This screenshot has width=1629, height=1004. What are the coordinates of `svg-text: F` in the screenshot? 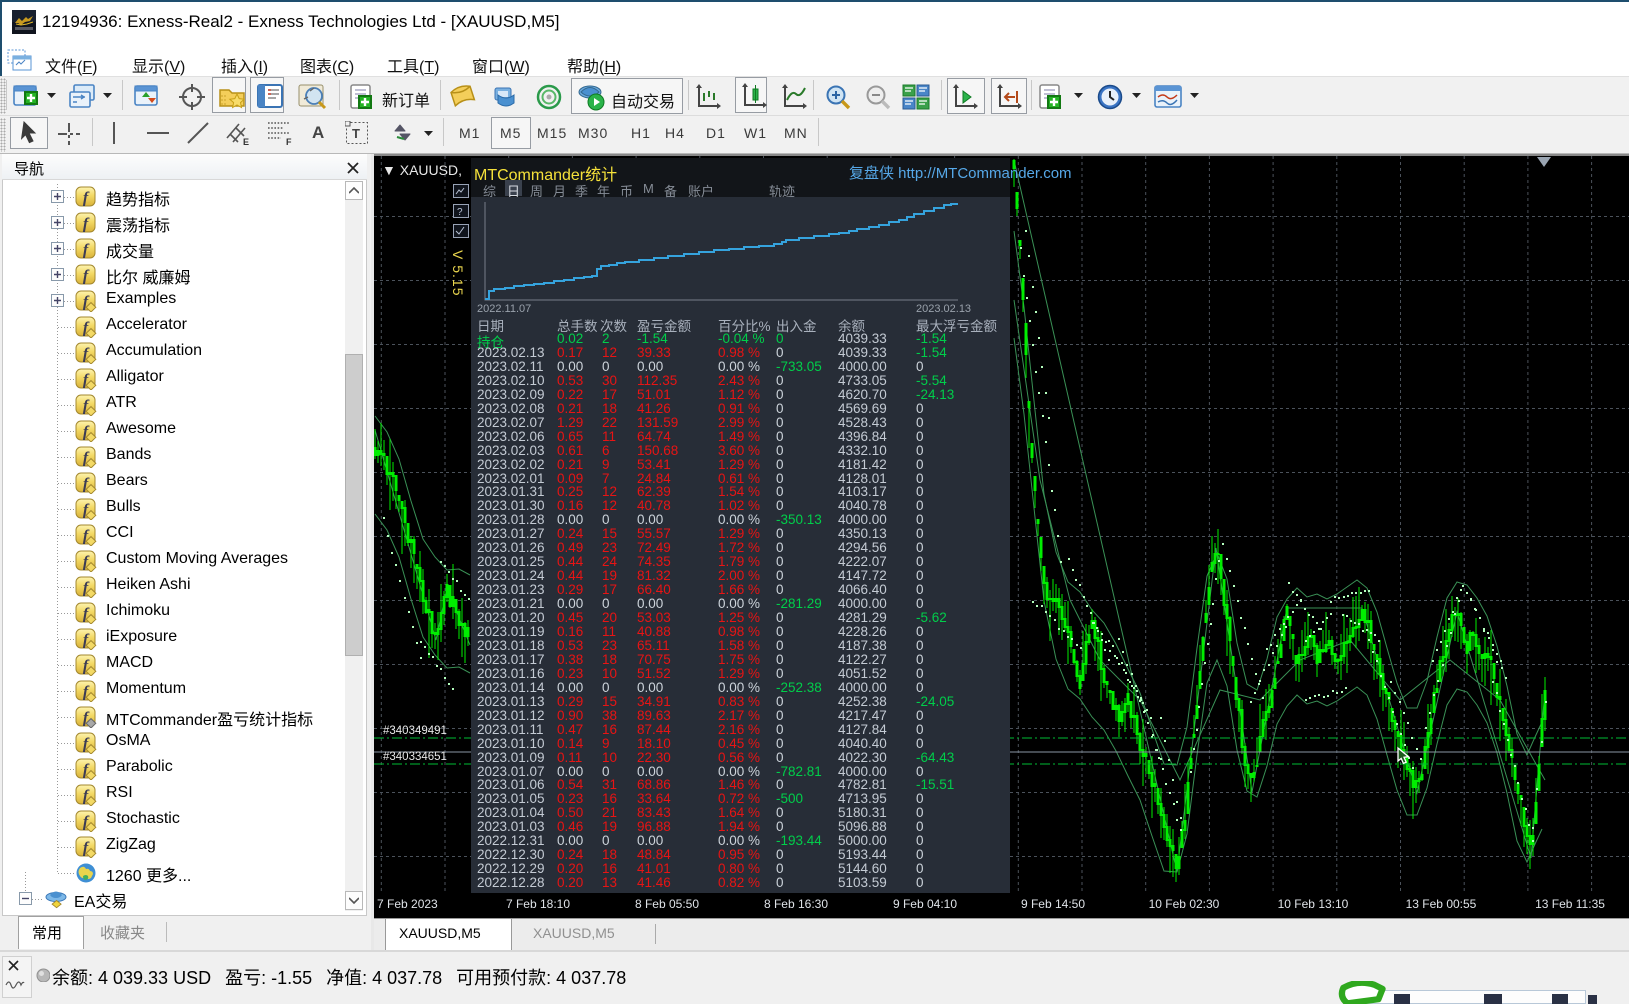 It's located at (289, 141).